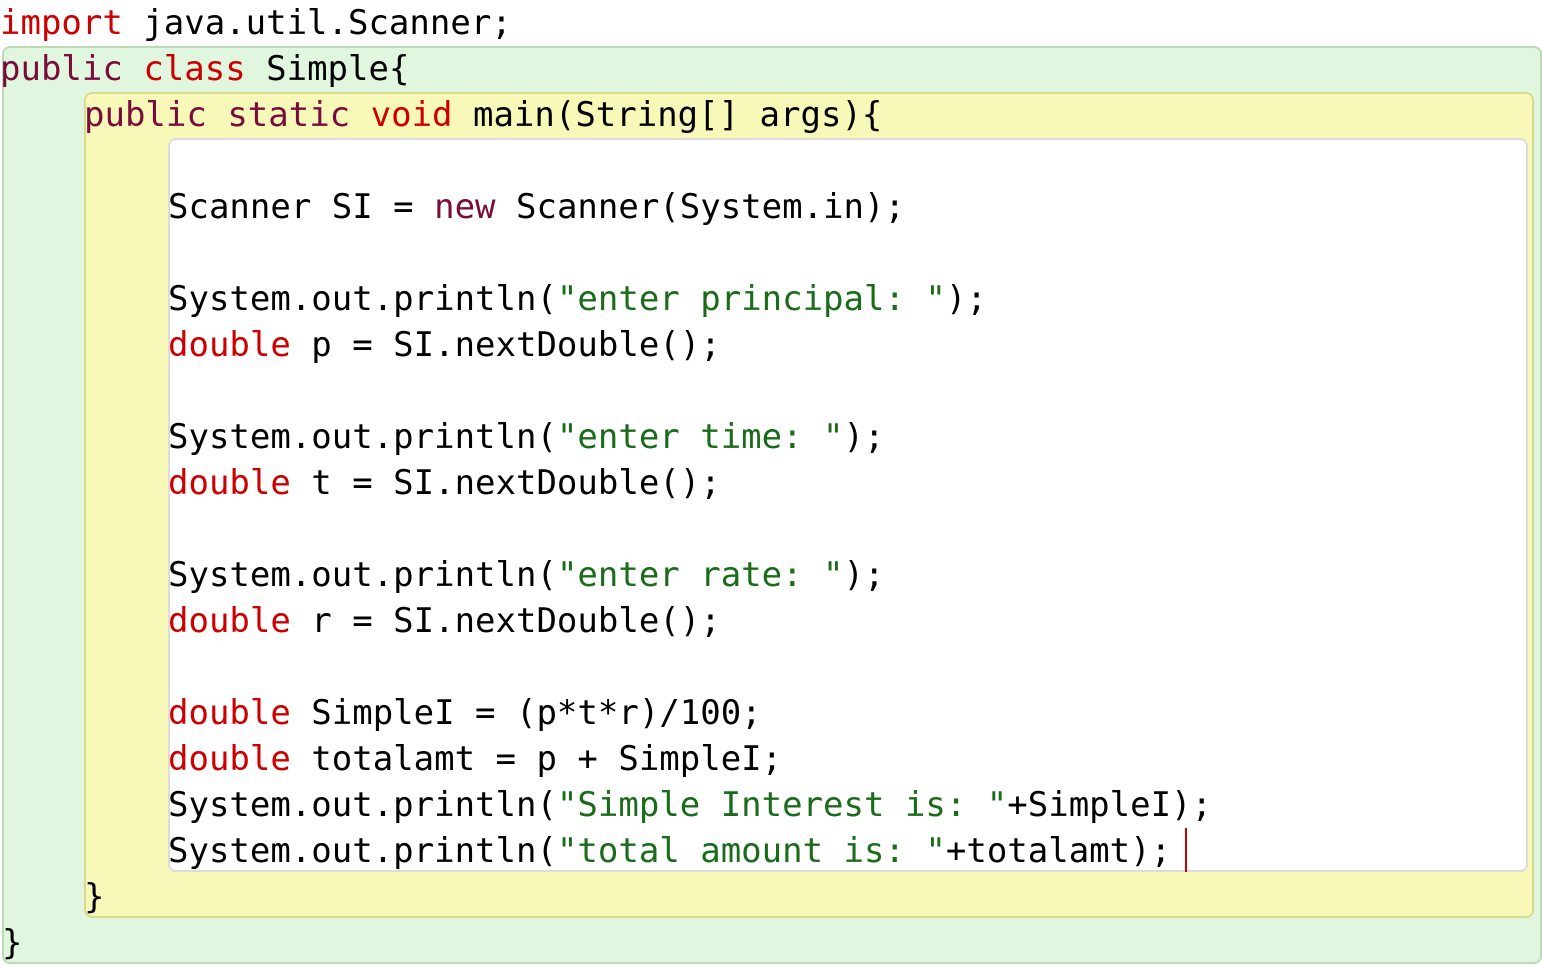 This screenshot has width=1542, height=966. I want to click on code-line-read-rate: double r = SI.nextDouble();, so click(444, 621).